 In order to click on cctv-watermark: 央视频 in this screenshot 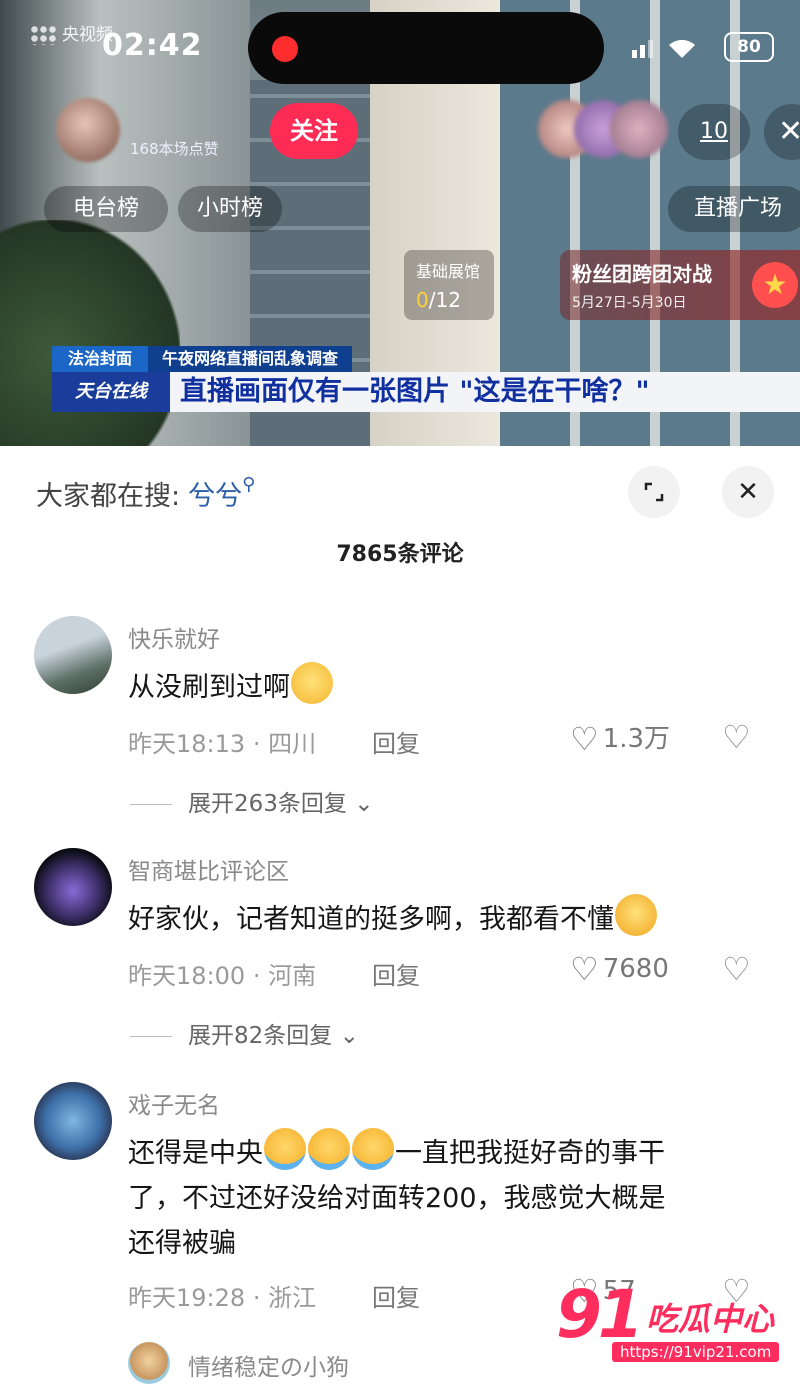, I will do `click(71, 32)`.